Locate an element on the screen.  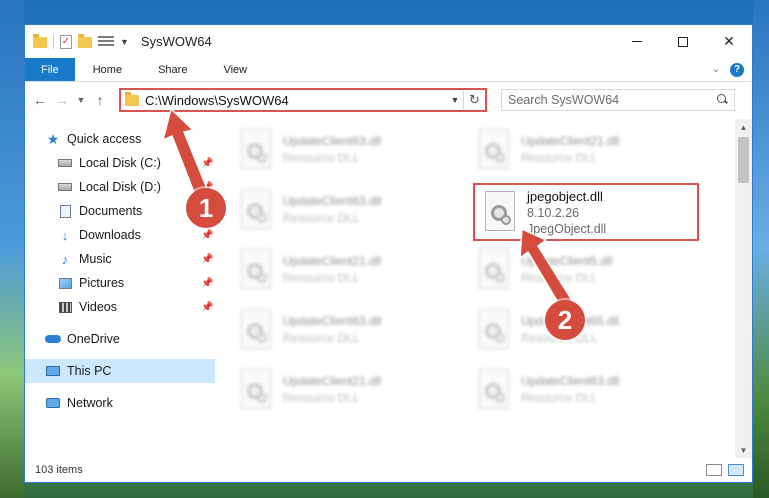
music-icon: ♪ is located at coordinates (65, 259).